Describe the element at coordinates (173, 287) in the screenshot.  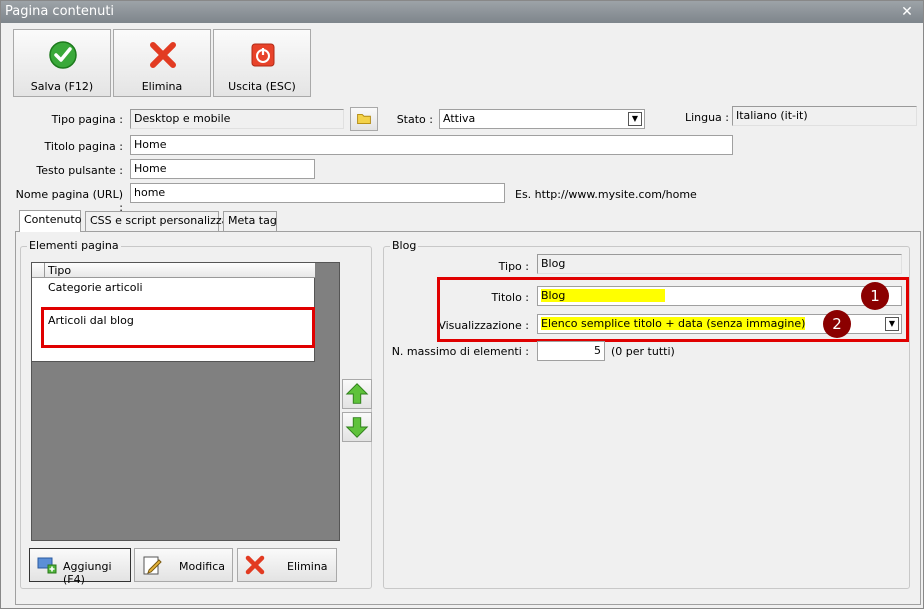
I see `list-item: Categorie articoli` at that location.